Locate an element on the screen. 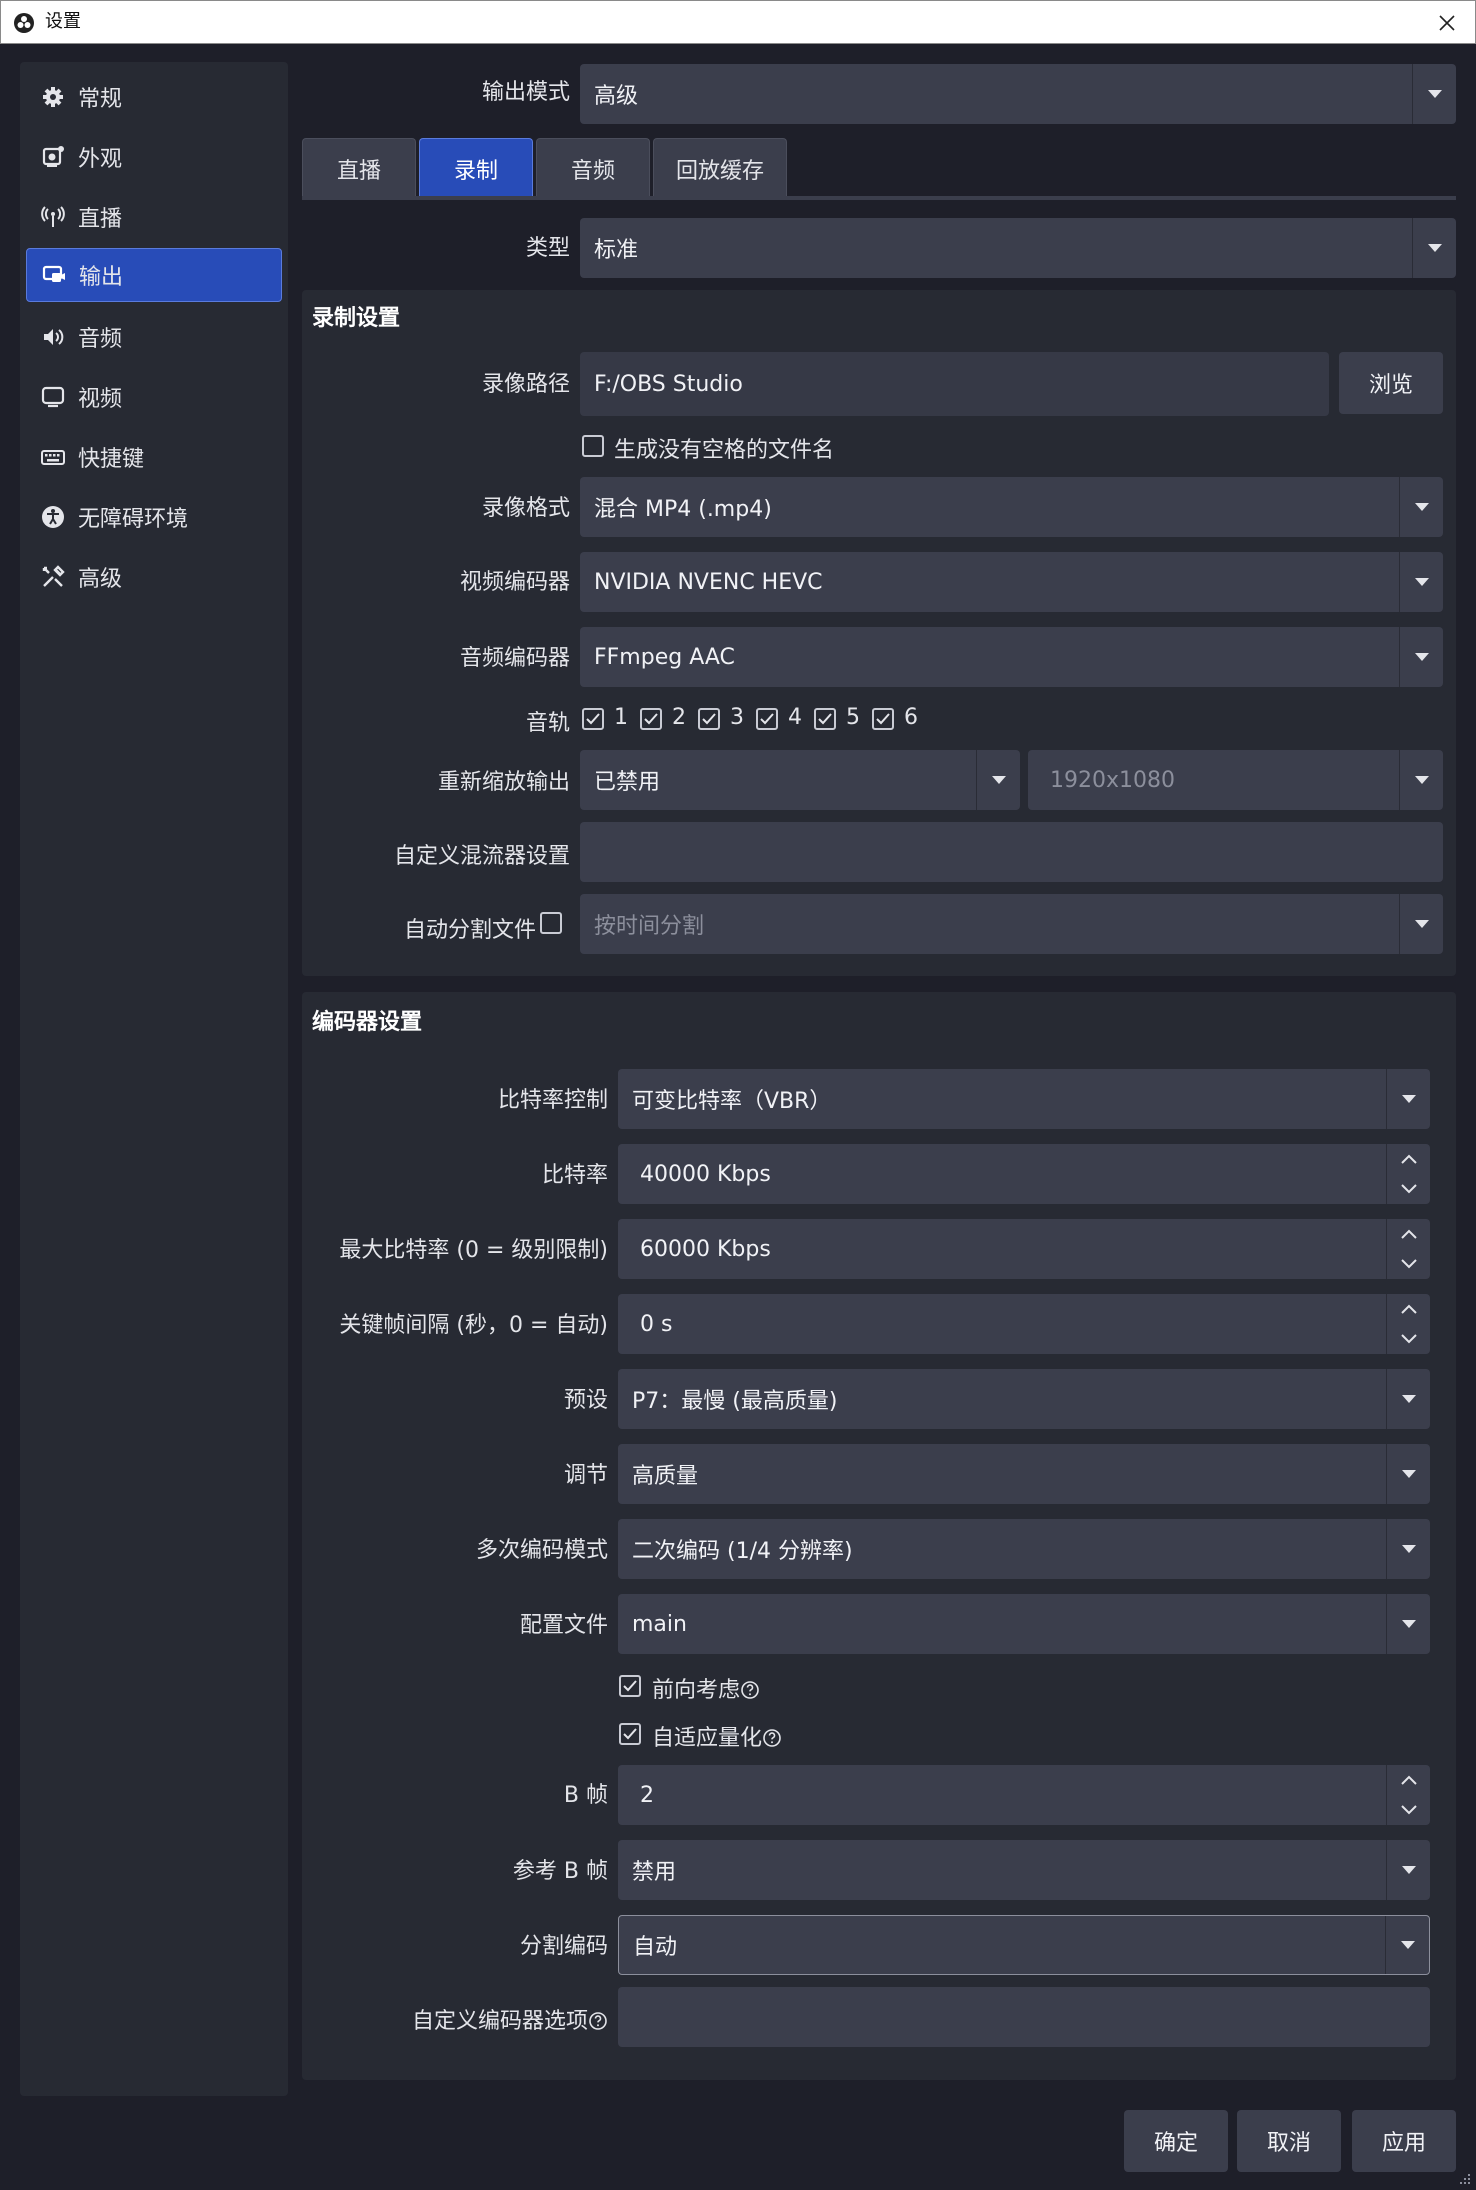  format-dropdown: 混合 MP4 (.mp4) is located at coordinates (1011, 507).